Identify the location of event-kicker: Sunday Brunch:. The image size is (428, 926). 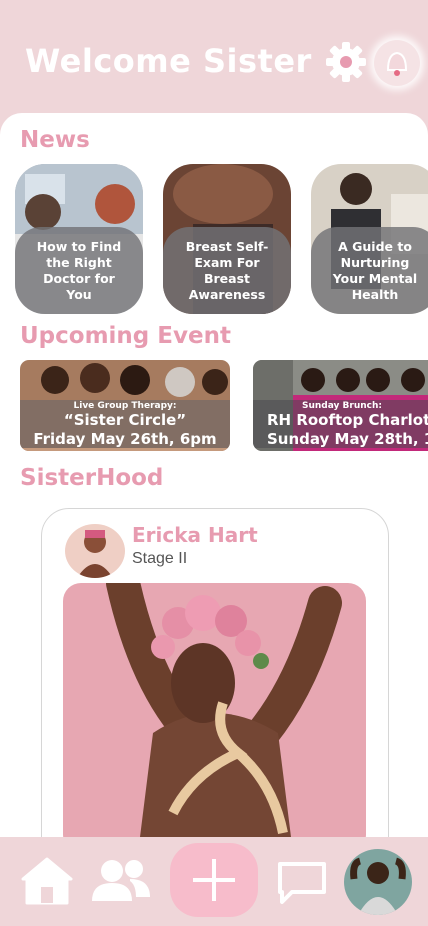
(342, 406).